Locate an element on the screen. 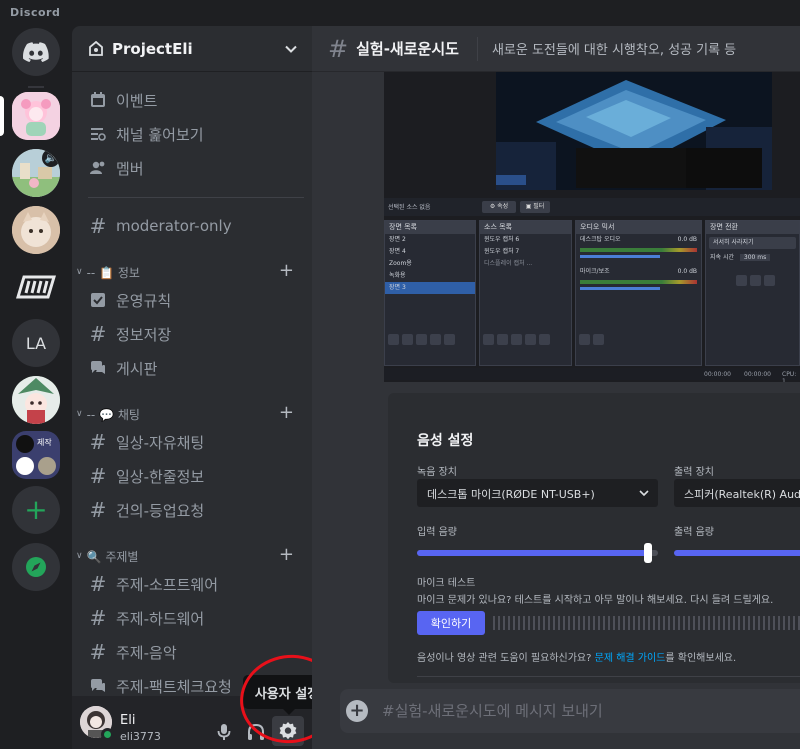  server-2: 🔊 is located at coordinates (36, 173).